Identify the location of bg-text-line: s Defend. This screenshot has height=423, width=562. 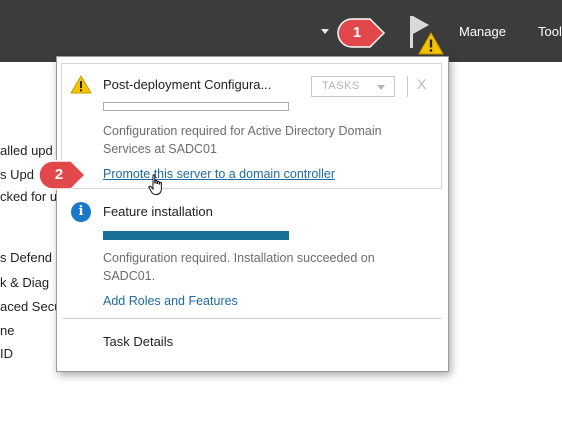
(26, 257).